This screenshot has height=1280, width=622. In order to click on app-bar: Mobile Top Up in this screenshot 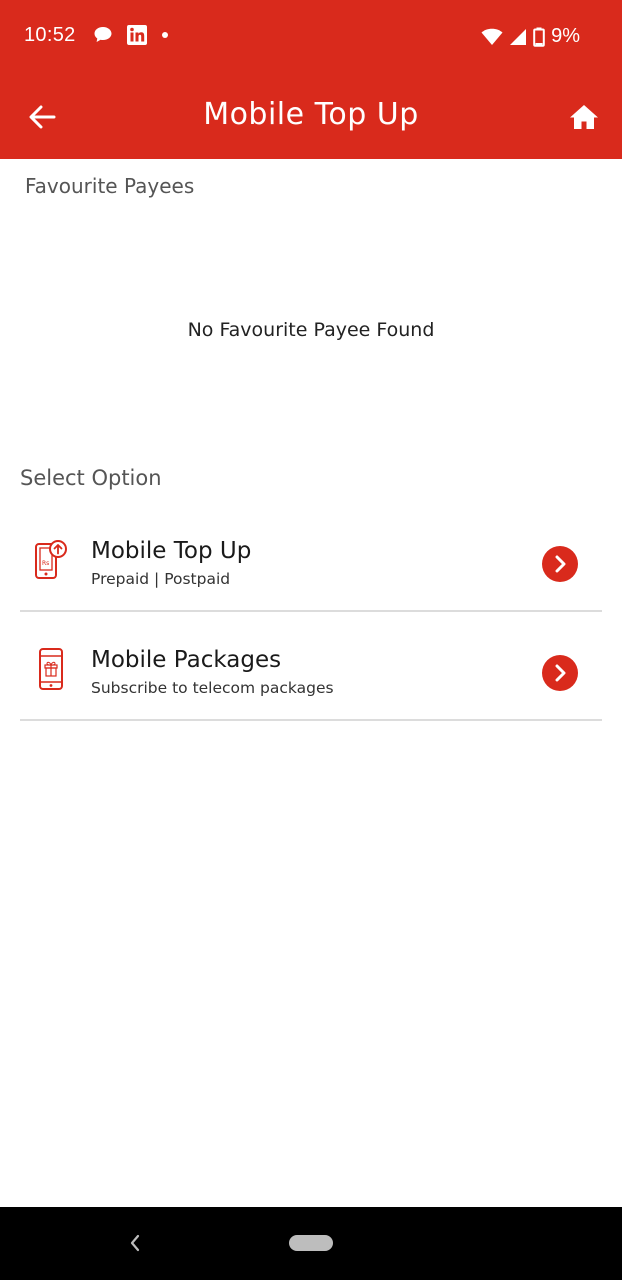, I will do `click(311, 117)`.